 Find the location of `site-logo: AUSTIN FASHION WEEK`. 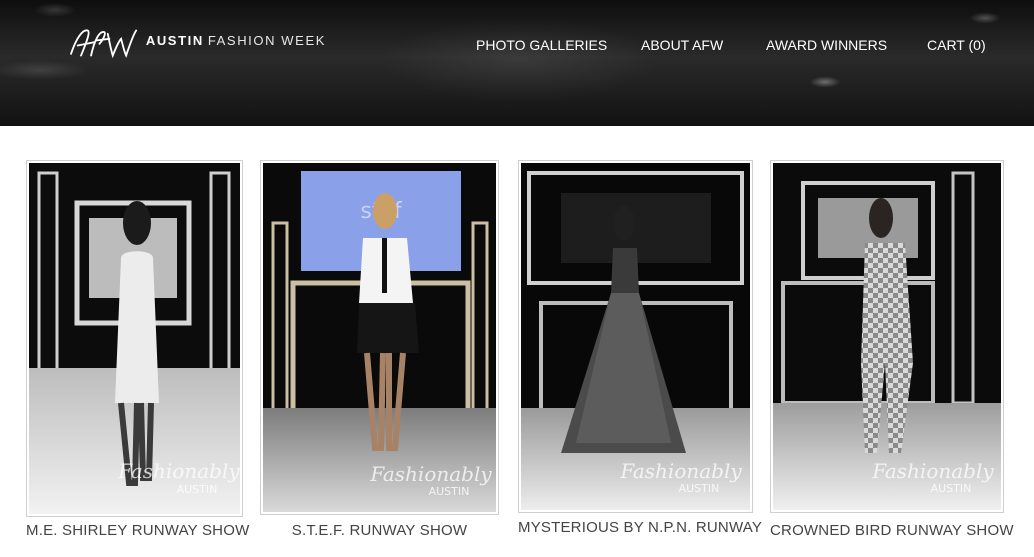

site-logo: AUSTIN FASHION WEEK is located at coordinates (196, 43).